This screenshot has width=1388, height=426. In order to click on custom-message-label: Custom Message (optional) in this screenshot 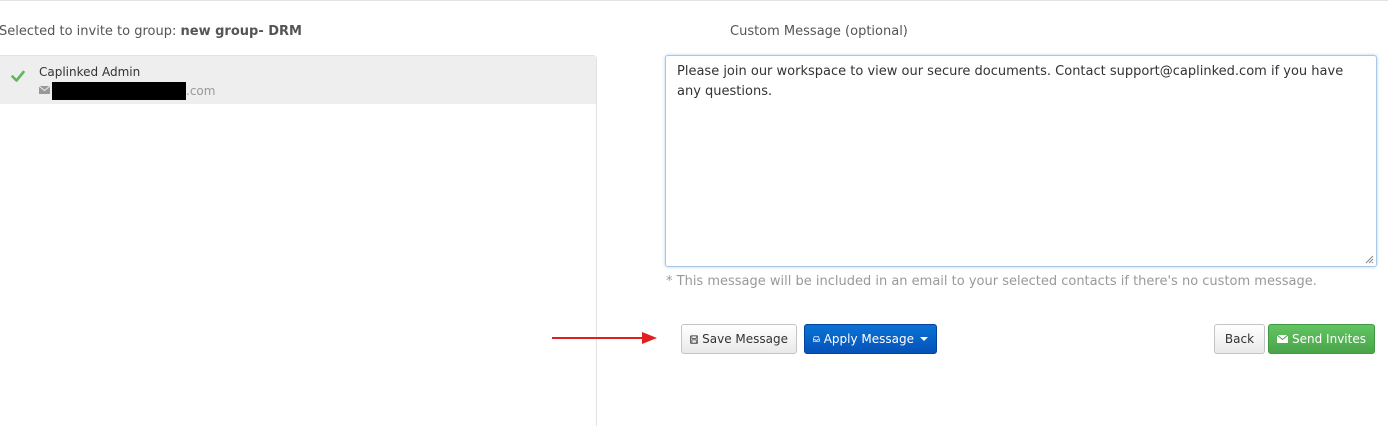, I will do `click(819, 31)`.